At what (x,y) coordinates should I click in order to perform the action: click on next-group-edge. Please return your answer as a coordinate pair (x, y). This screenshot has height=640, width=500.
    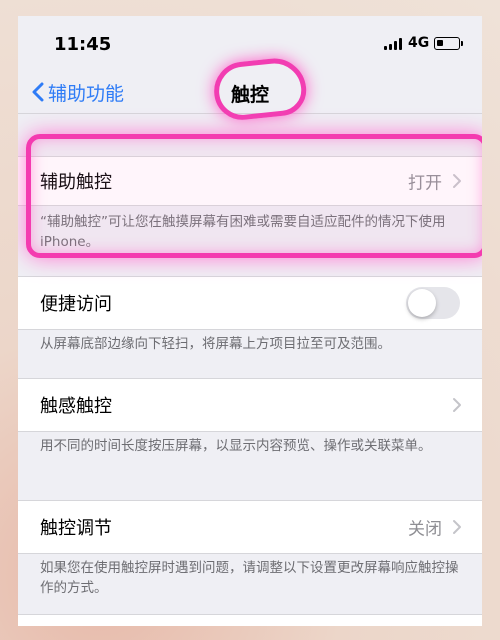
    Looking at the image, I should click on (250, 620).